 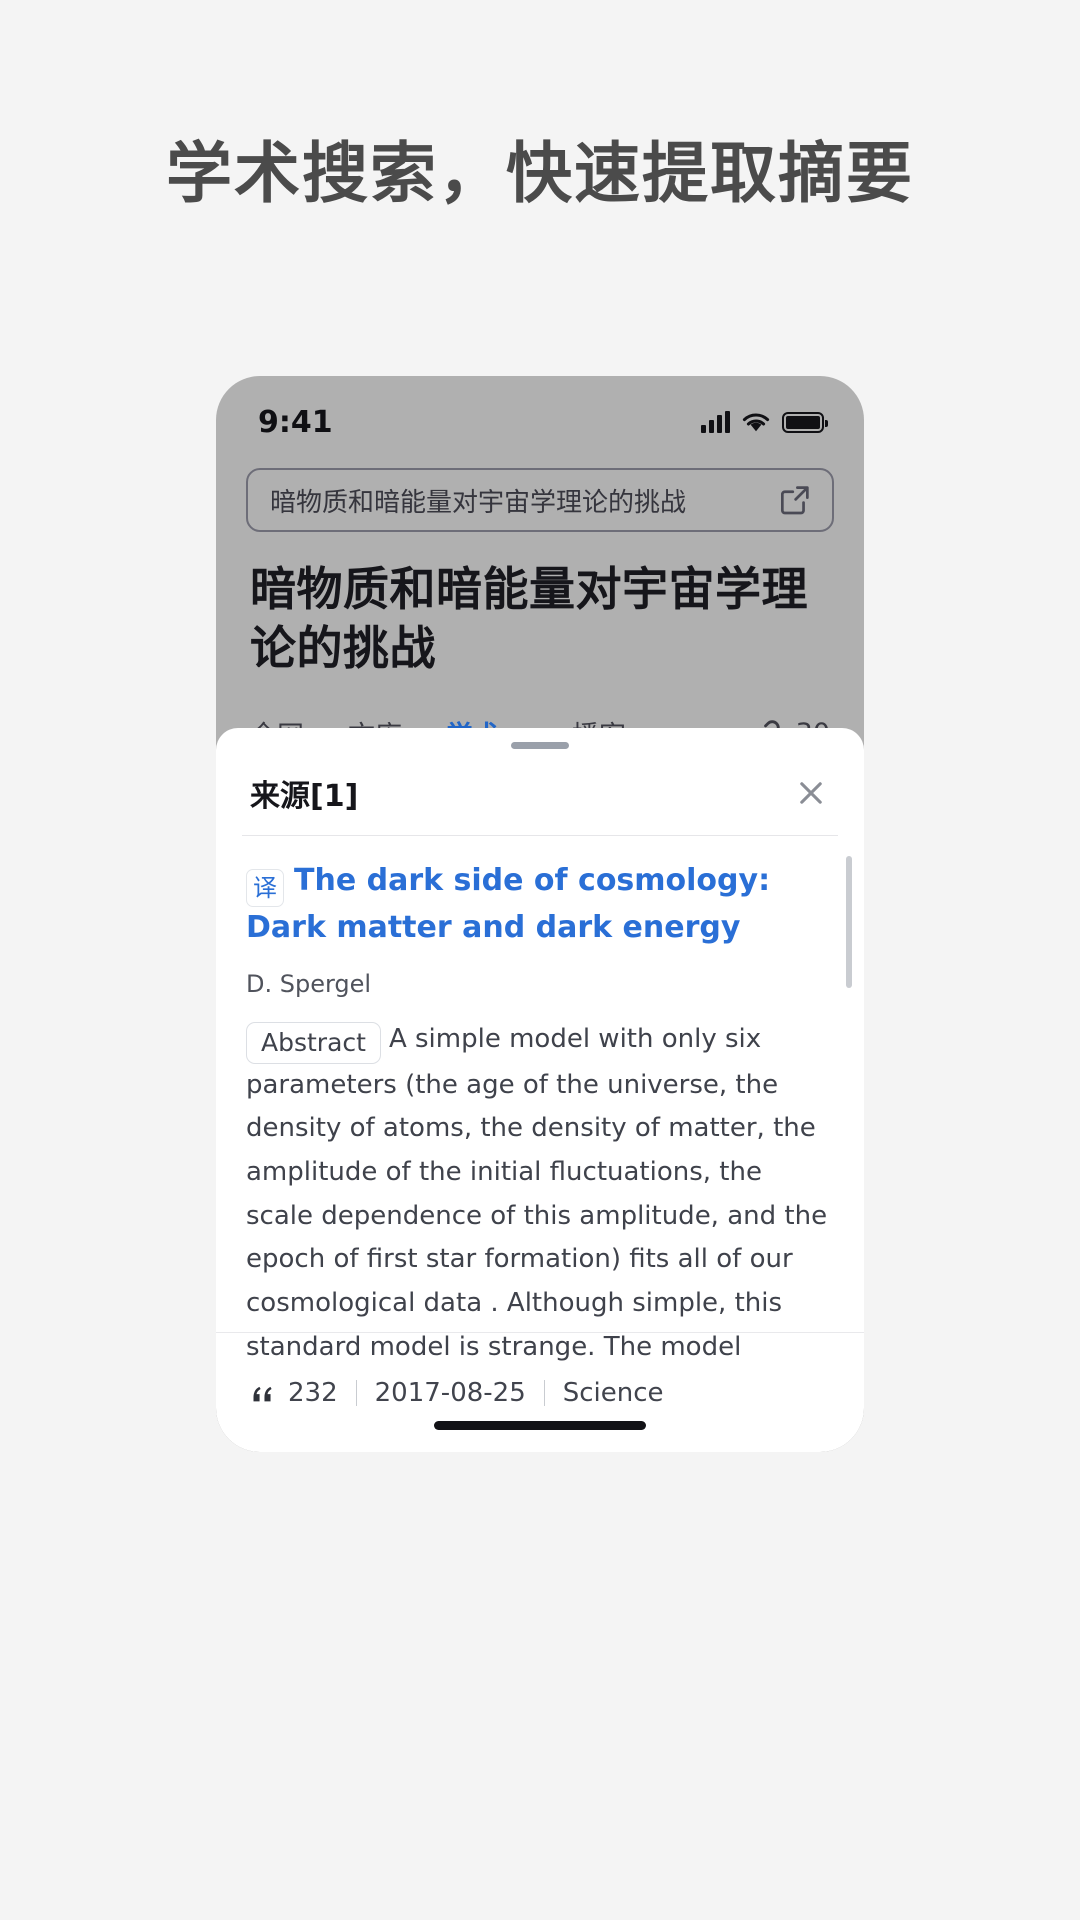 What do you see at coordinates (450, 1392) in the screenshot?
I see `publication-date: 2017-08-25` at bounding box center [450, 1392].